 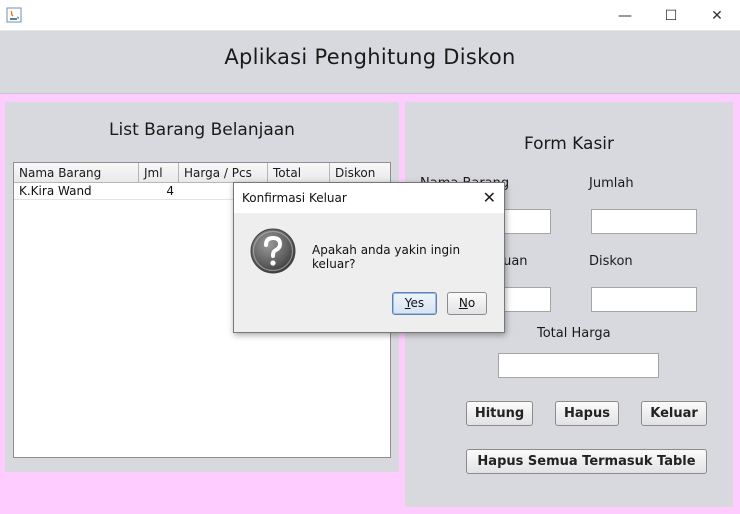 What do you see at coordinates (370, 15) in the screenshot?
I see `window-titlebar: — ☐ ✕` at bounding box center [370, 15].